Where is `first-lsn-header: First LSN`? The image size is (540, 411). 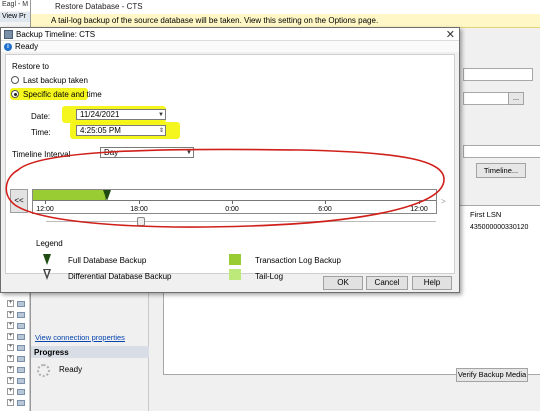
first-lsn-header: First LSN is located at coordinates (486, 214).